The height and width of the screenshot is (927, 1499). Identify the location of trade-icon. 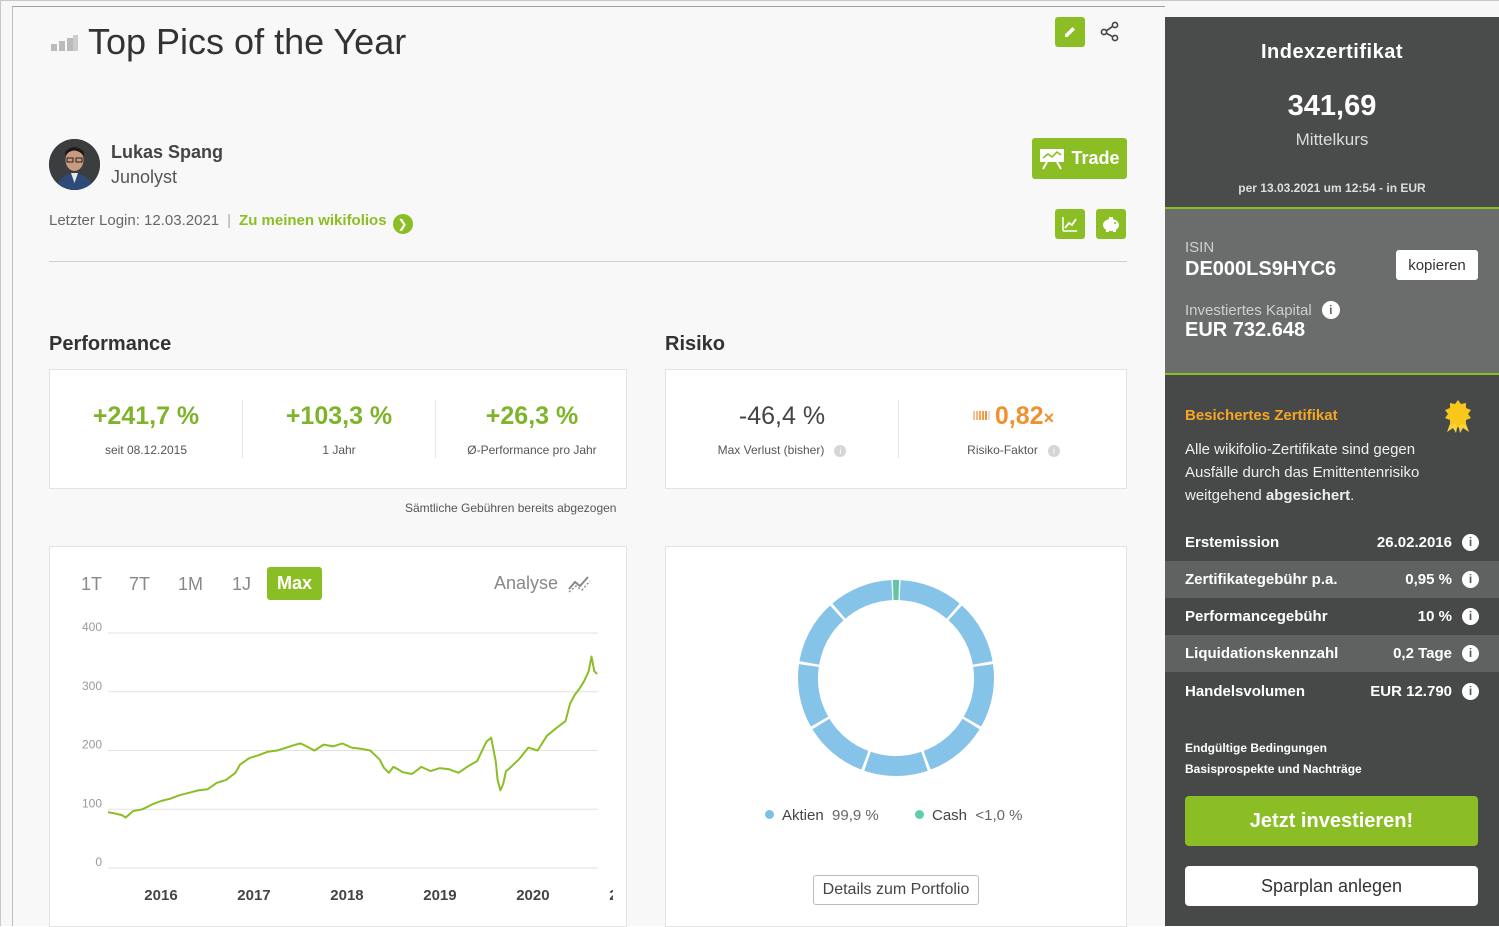
(1052, 159).